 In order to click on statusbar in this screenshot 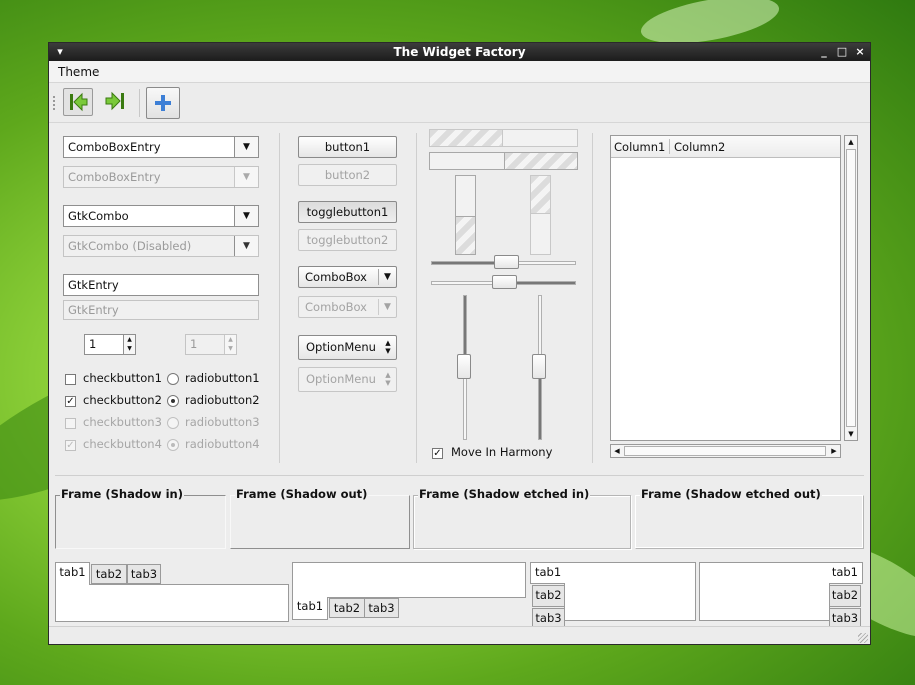, I will do `click(459, 635)`.